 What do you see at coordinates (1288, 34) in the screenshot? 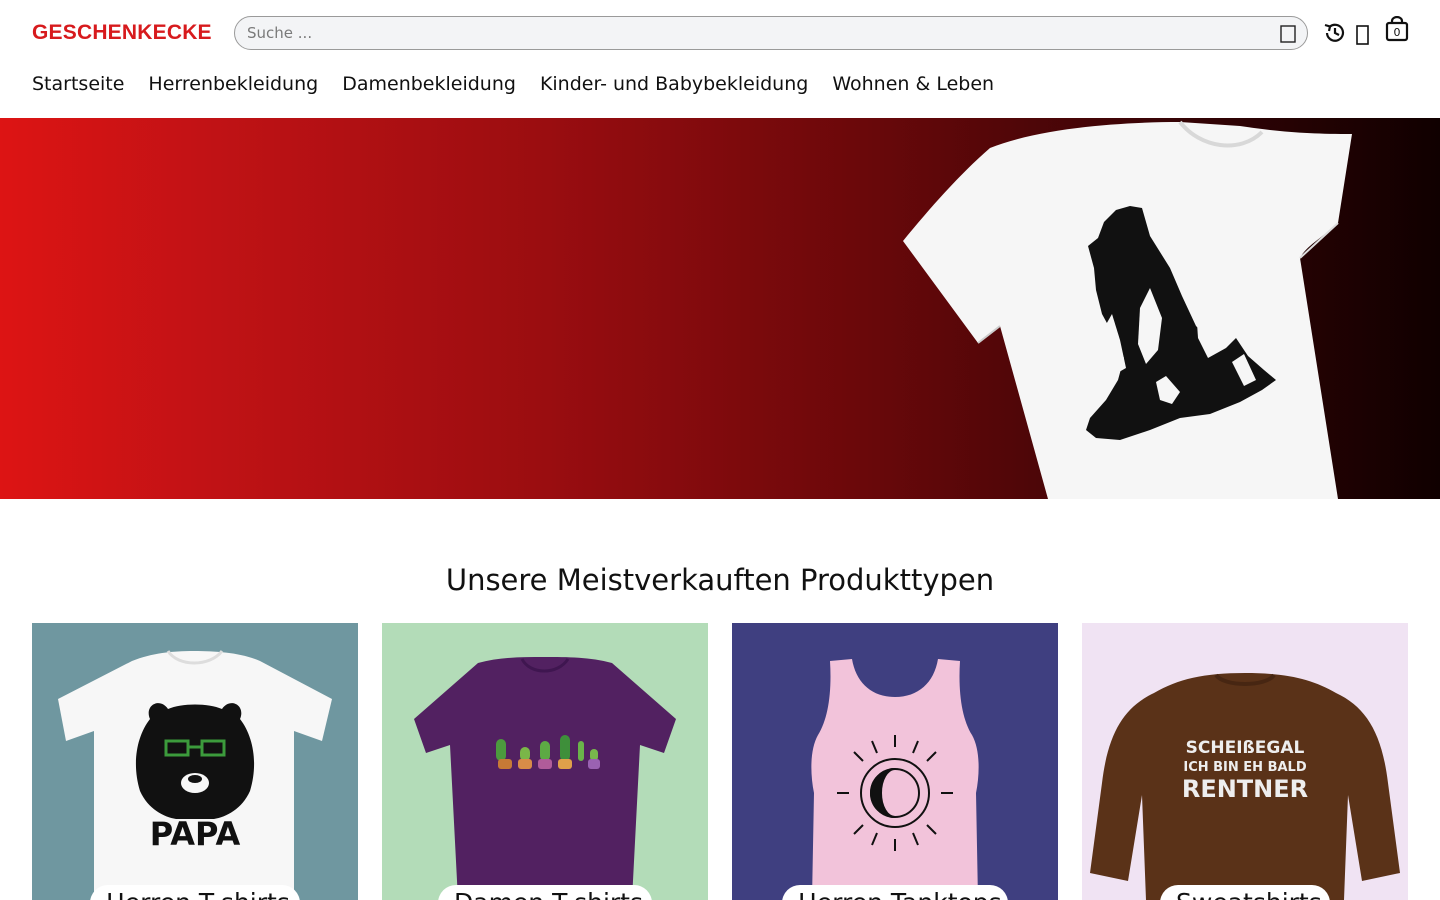
I see `search-icon` at bounding box center [1288, 34].